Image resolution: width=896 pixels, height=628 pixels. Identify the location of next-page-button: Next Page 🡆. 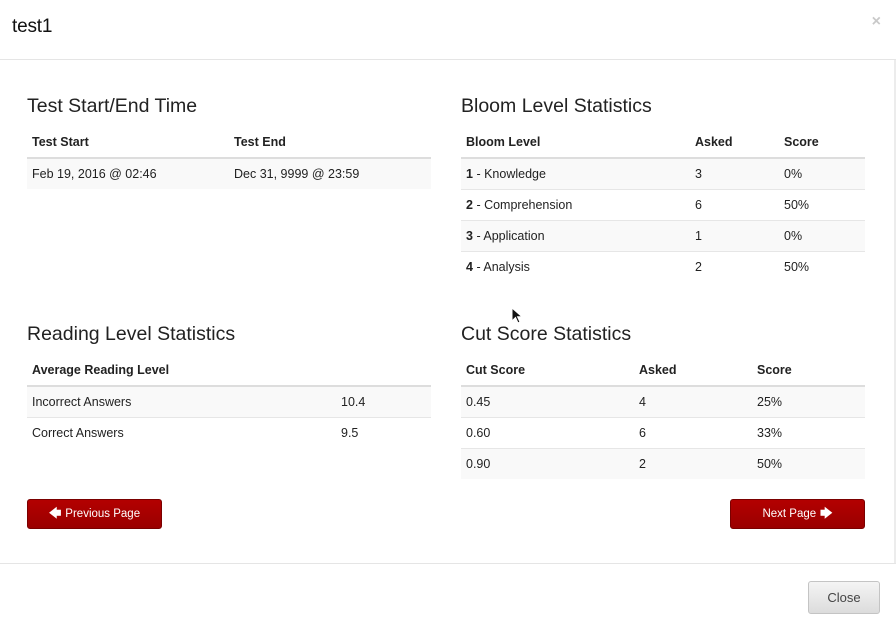
(797, 514).